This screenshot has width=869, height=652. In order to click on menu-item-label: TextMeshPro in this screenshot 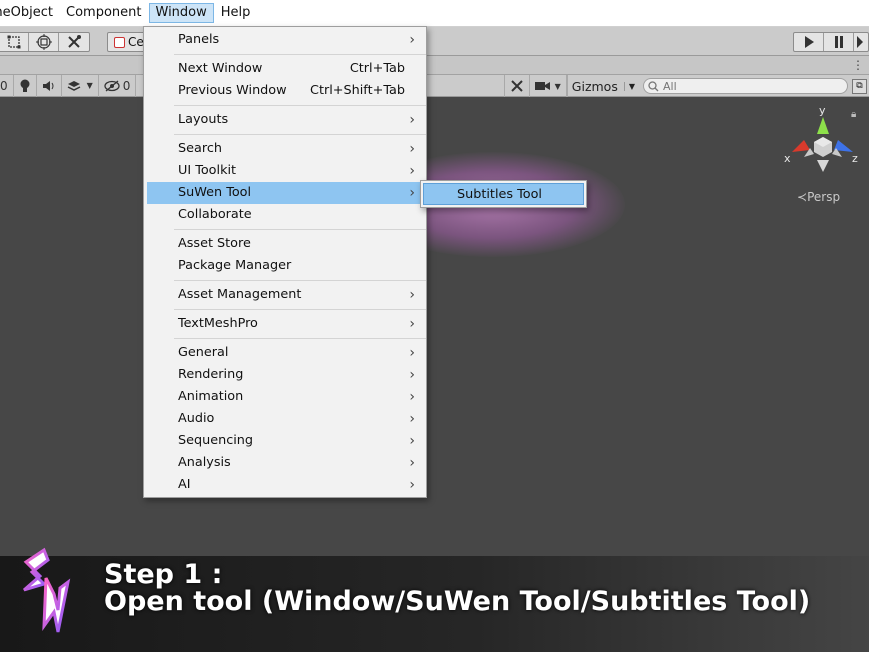, I will do `click(218, 323)`.